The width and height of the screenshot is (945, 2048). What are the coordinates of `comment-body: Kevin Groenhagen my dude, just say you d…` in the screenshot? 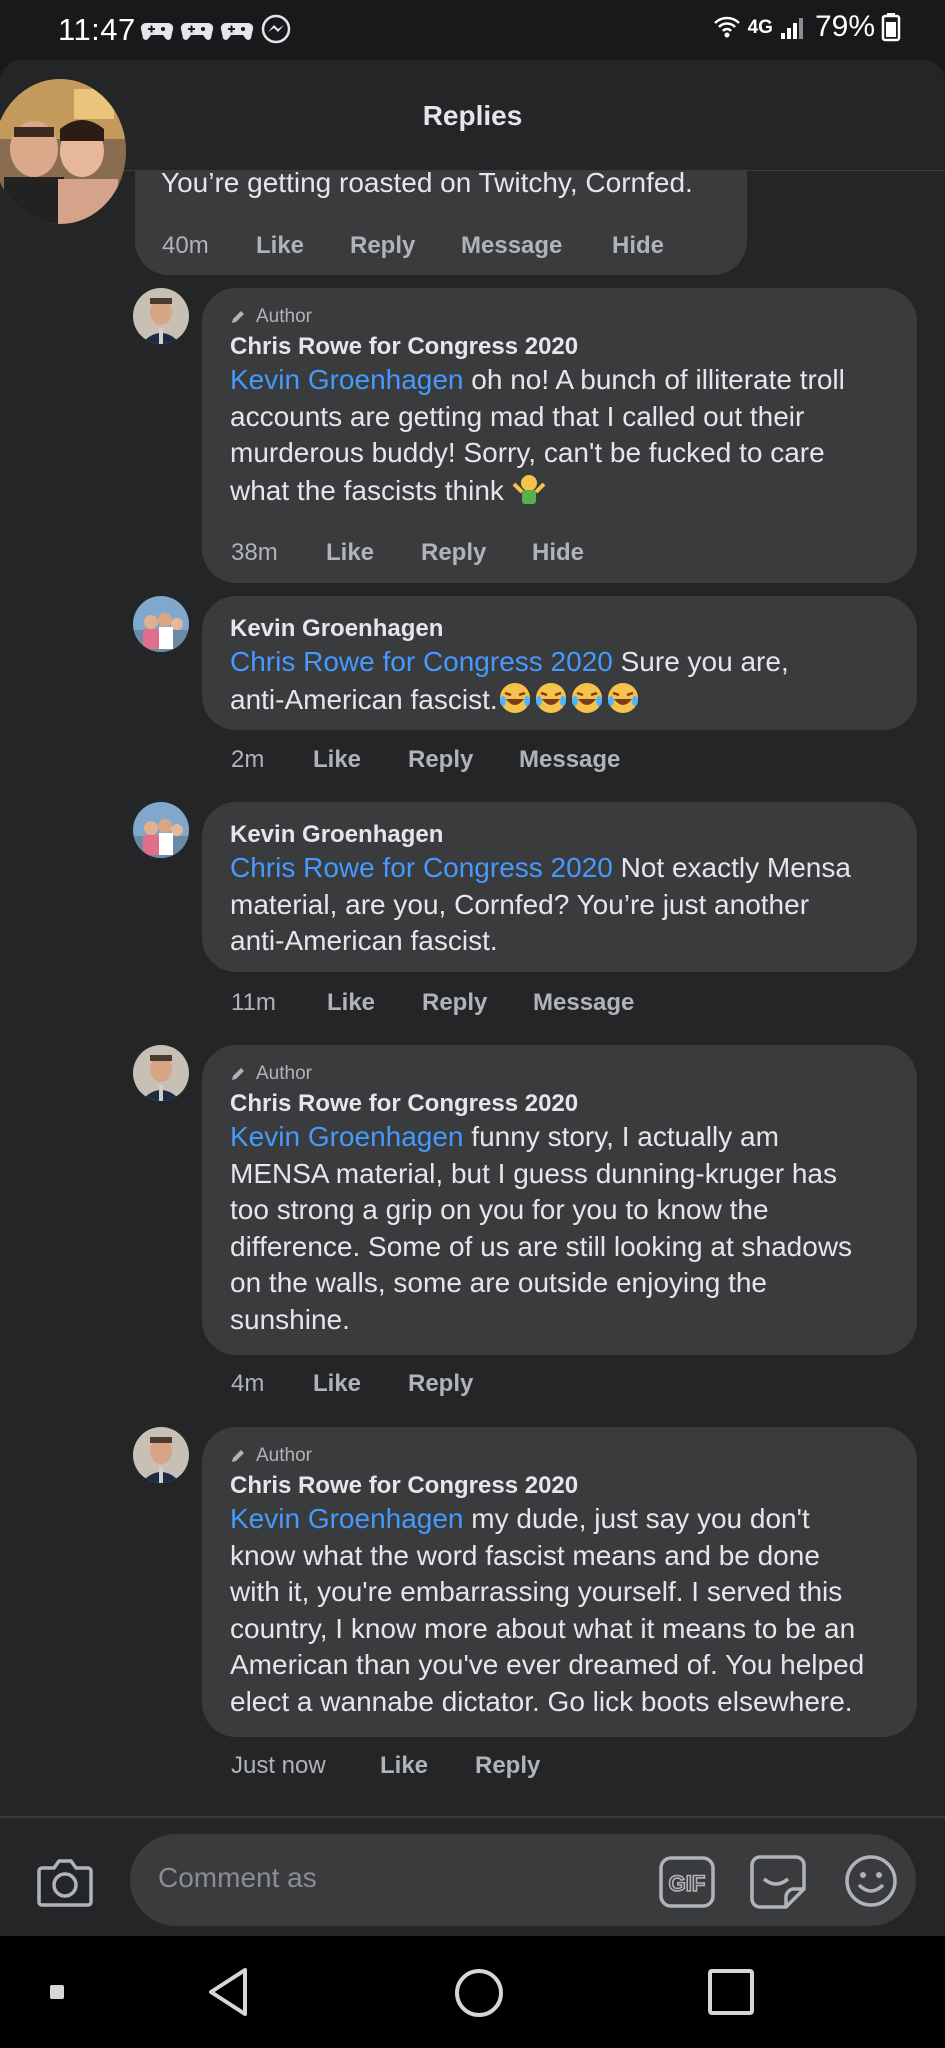 It's located at (547, 1610).